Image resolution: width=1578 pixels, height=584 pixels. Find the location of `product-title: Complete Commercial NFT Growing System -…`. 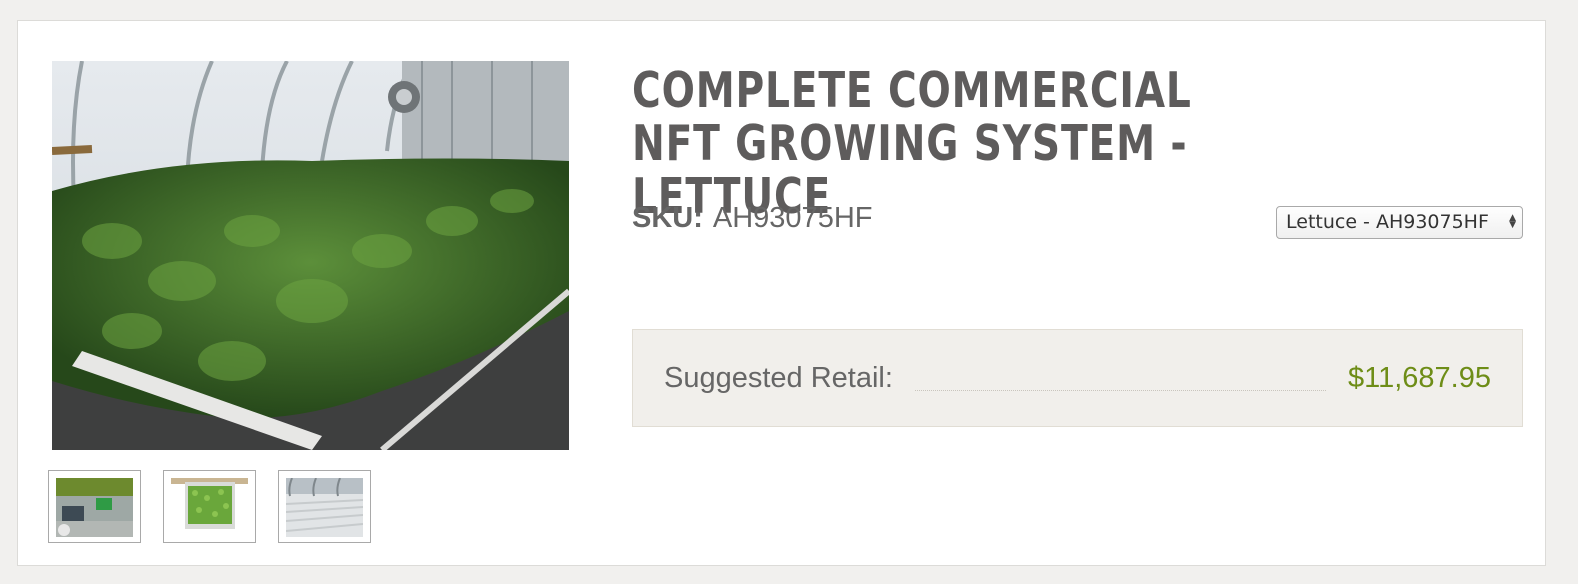

product-title: Complete Commercial NFT Growing System -… is located at coordinates (912, 143).